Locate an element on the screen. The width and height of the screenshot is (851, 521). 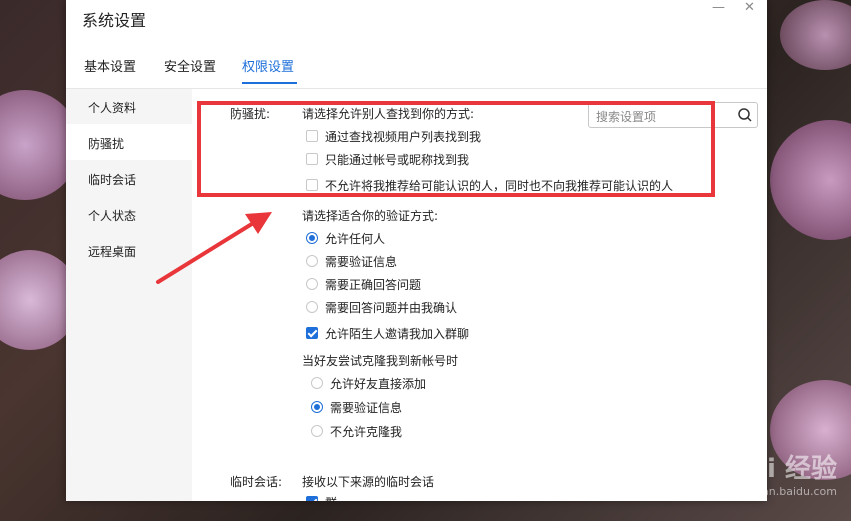
watermark-subtext: jingyan.baidu.com is located at coordinates (786, 491).